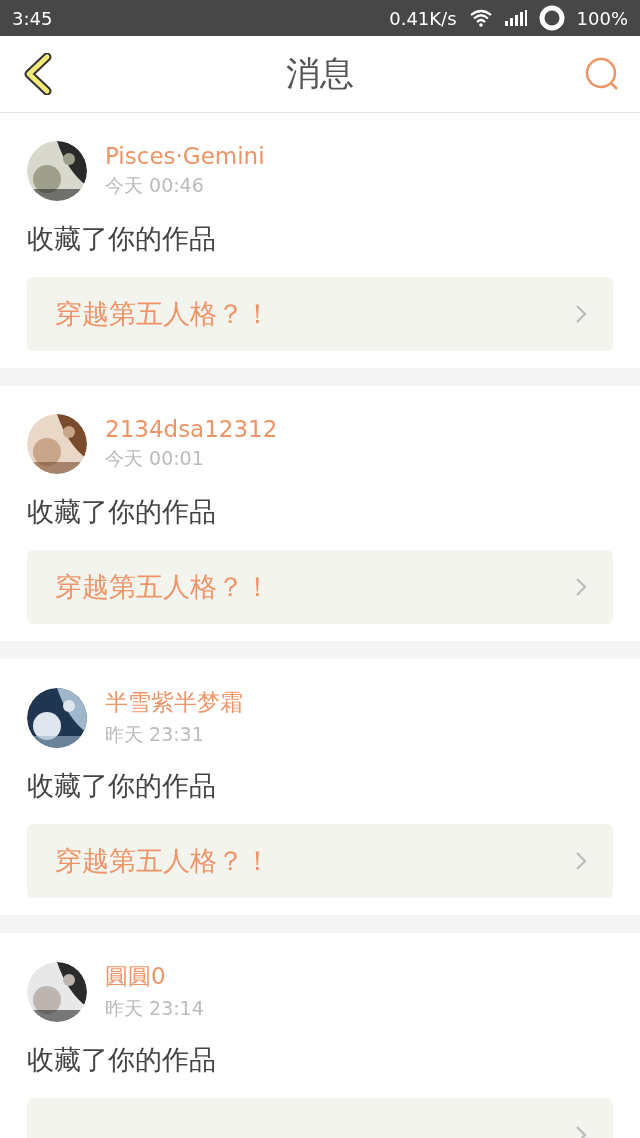 The height and width of the screenshot is (1138, 640). I want to click on message-time: 昨天 23:14, so click(154, 1008).